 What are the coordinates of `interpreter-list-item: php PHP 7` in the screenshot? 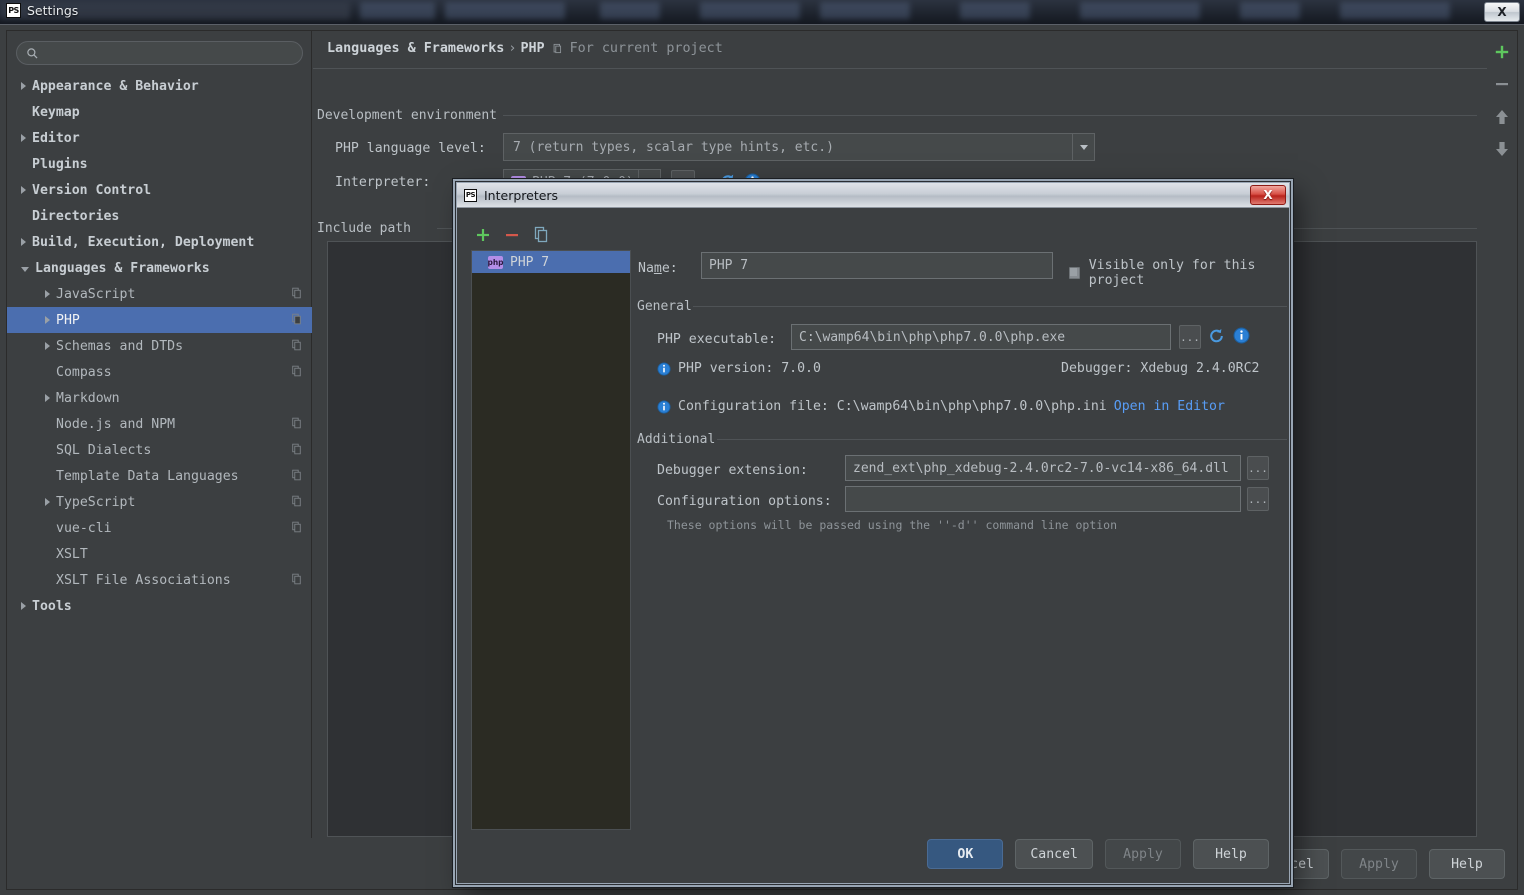 It's located at (551, 262).